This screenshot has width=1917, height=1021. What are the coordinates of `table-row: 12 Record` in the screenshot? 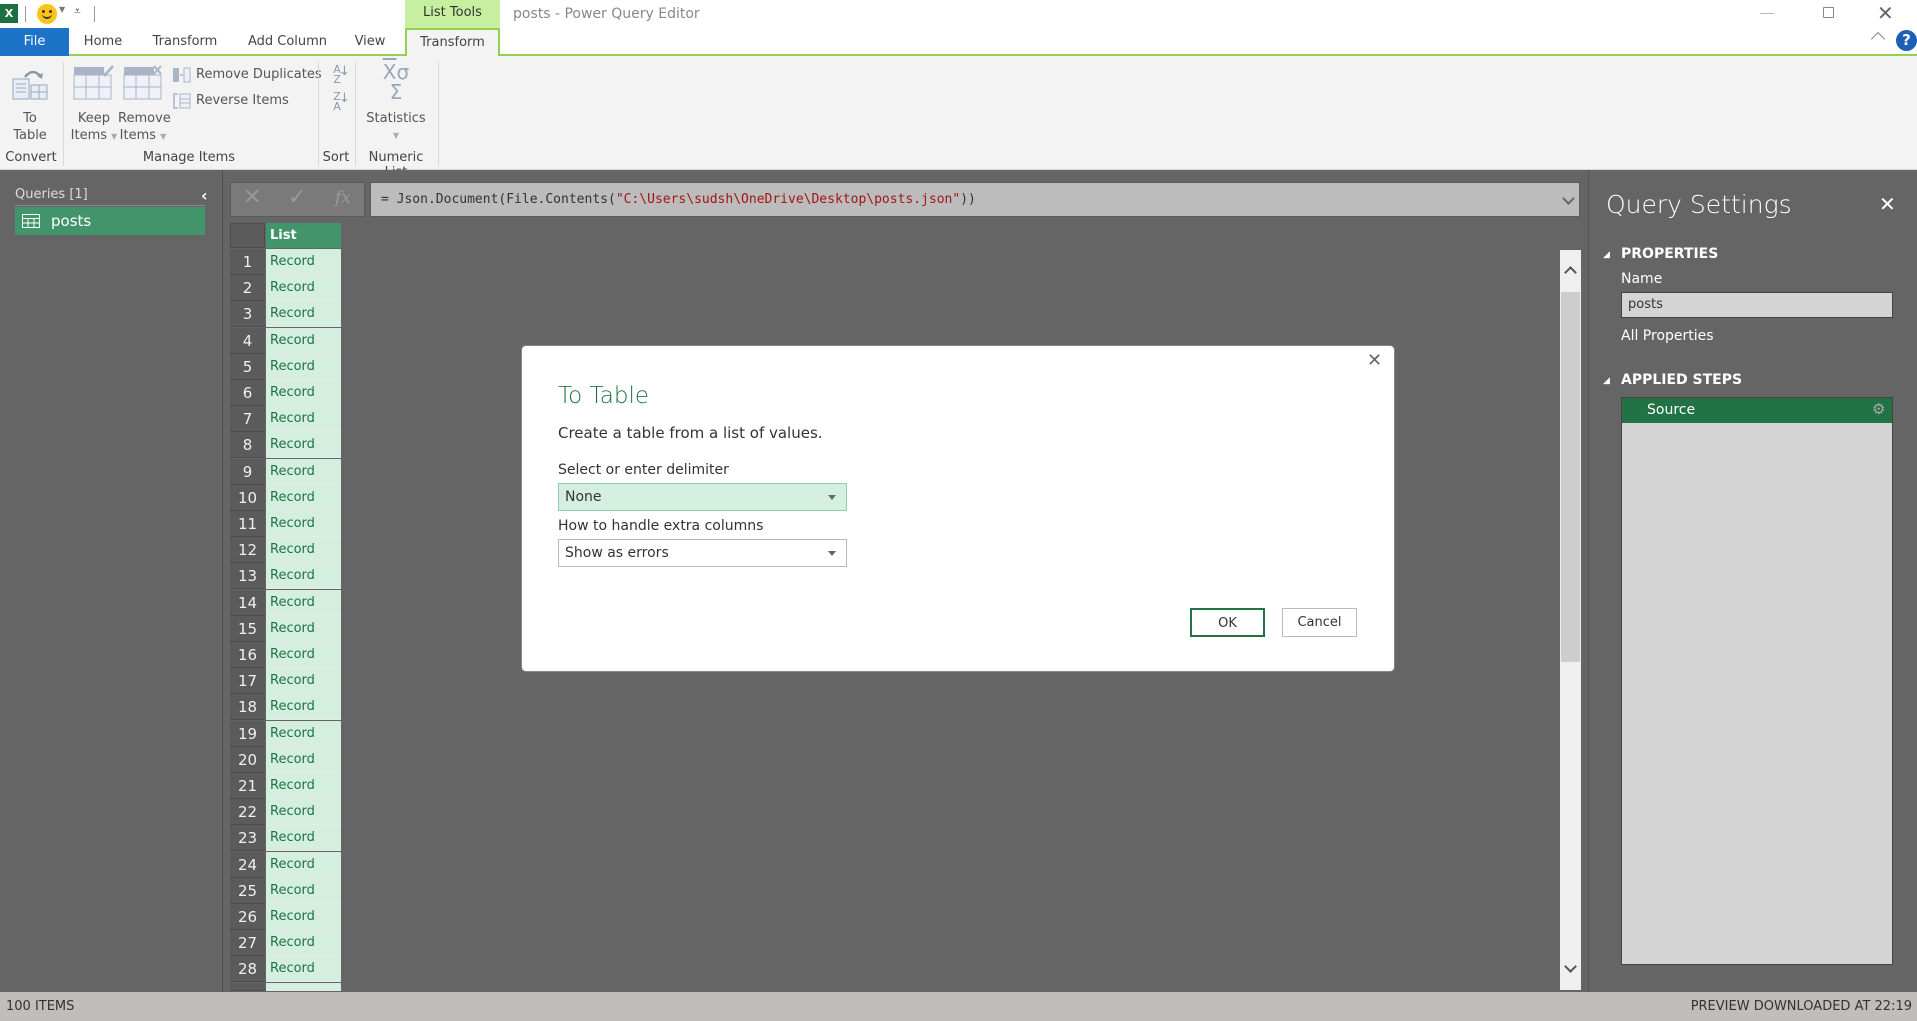 It's located at (285, 550).